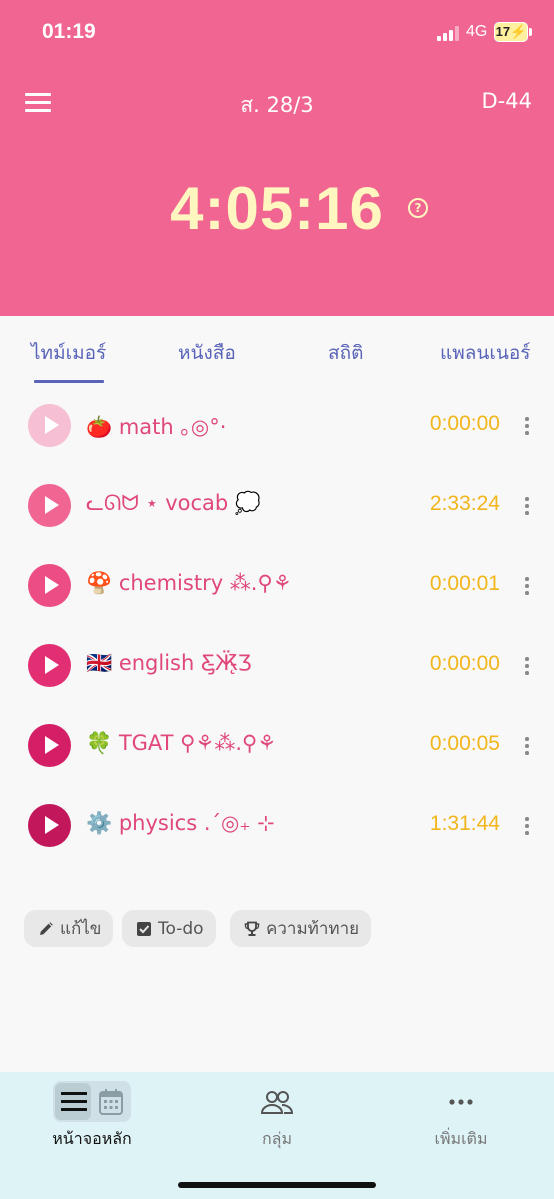 Image resolution: width=554 pixels, height=1199 pixels. What do you see at coordinates (173, 503) in the screenshot?
I see `subject-name: ᓚᘏᗢ ⋆ vocab 💭` at bounding box center [173, 503].